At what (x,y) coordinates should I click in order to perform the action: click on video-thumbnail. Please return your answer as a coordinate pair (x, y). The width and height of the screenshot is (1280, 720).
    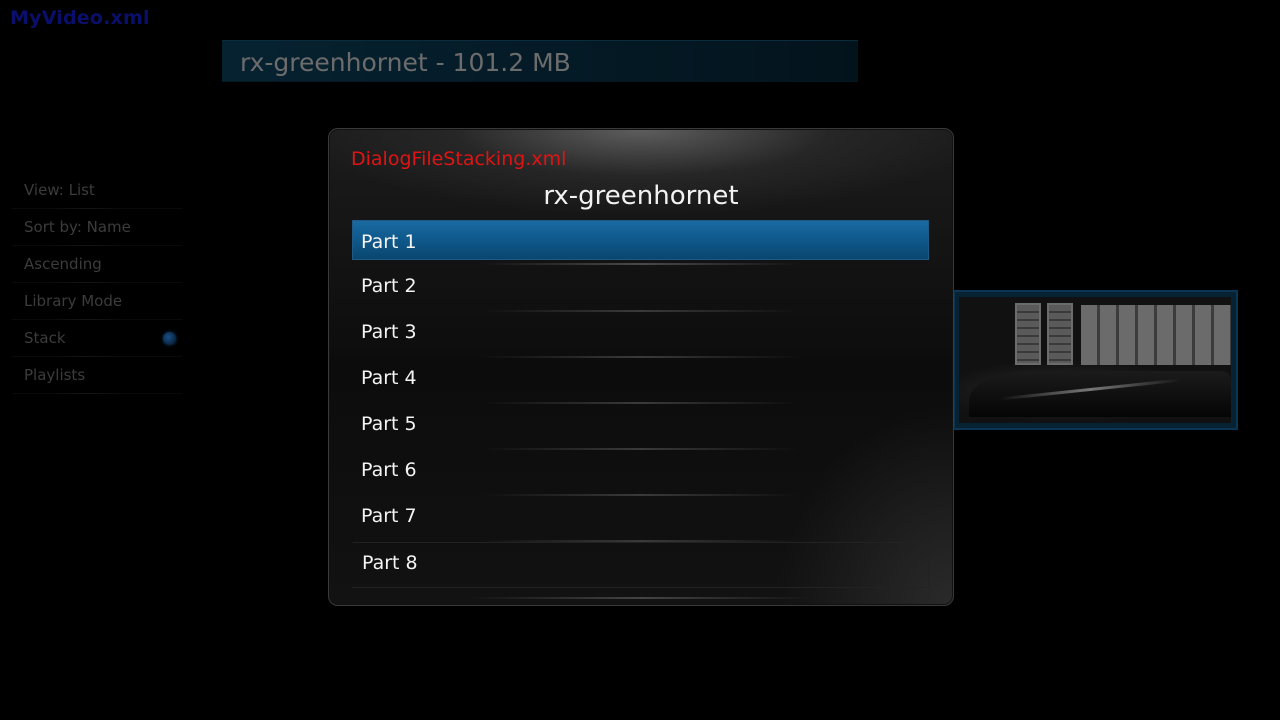
    Looking at the image, I should click on (1095, 360).